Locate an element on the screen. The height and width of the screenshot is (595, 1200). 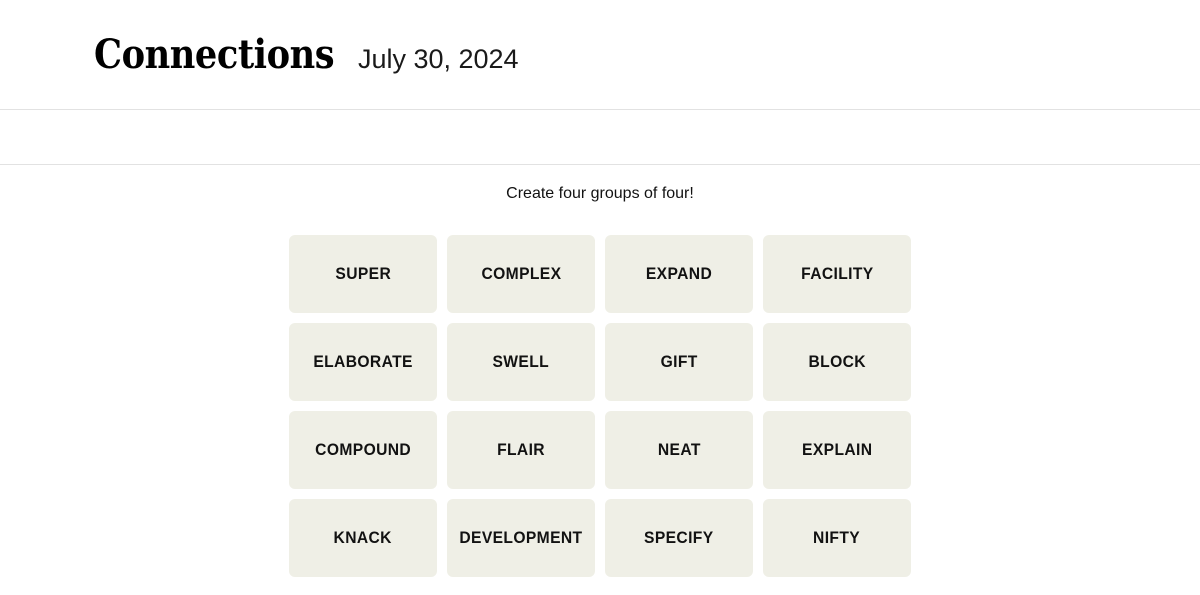
puzzle-tile: COMPLEX is located at coordinates (521, 274).